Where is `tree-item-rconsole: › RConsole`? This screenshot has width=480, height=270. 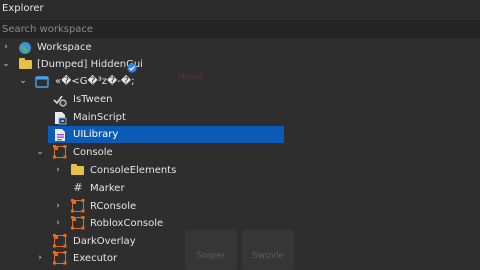 tree-item-rconsole: › RConsole is located at coordinates (240, 206).